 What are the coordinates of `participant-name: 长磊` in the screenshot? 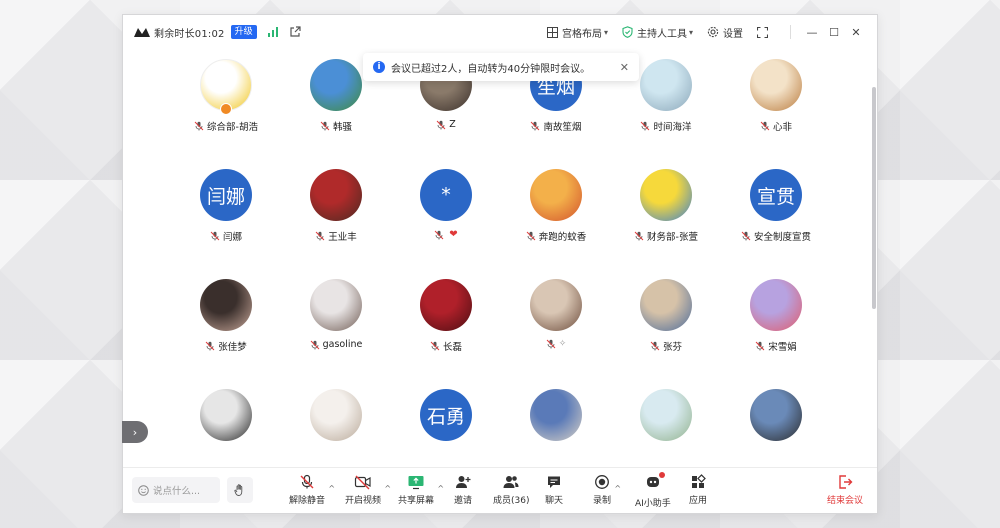 It's located at (446, 346).